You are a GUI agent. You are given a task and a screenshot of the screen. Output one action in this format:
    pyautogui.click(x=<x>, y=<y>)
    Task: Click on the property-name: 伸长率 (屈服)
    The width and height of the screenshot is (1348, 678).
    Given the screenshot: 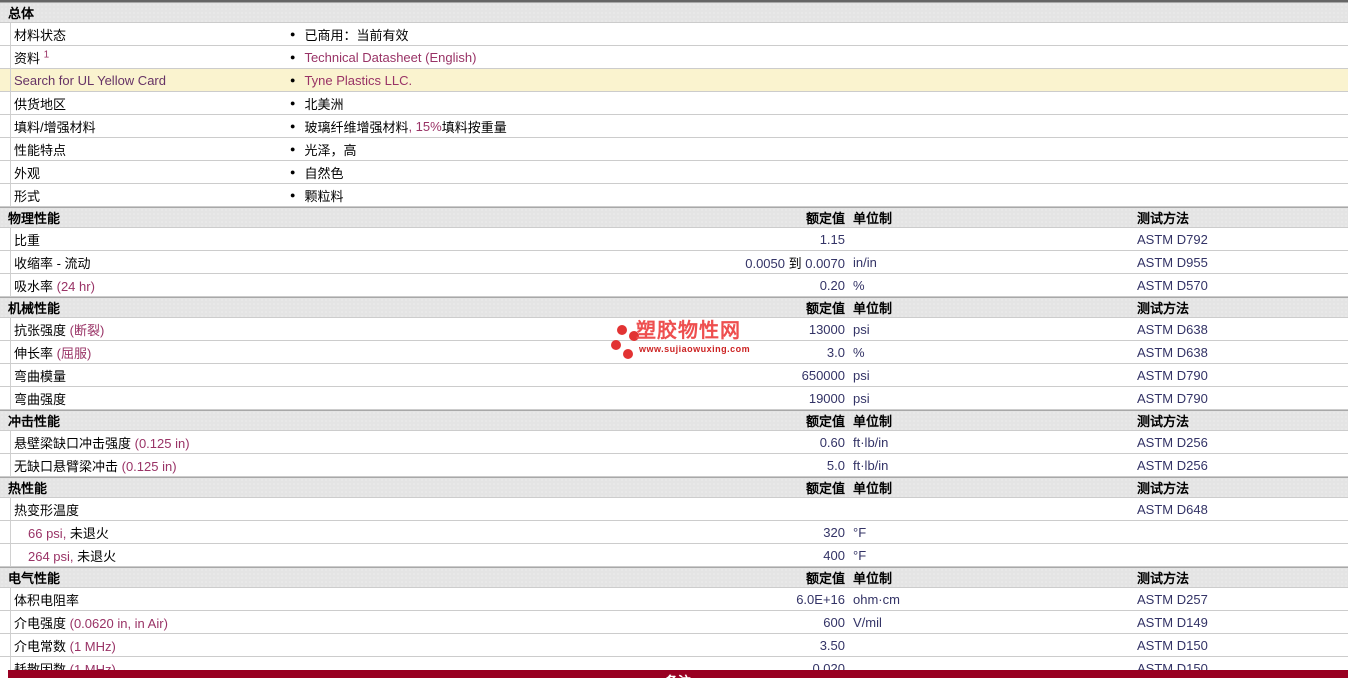 What is the action you would take?
    pyautogui.click(x=345, y=352)
    